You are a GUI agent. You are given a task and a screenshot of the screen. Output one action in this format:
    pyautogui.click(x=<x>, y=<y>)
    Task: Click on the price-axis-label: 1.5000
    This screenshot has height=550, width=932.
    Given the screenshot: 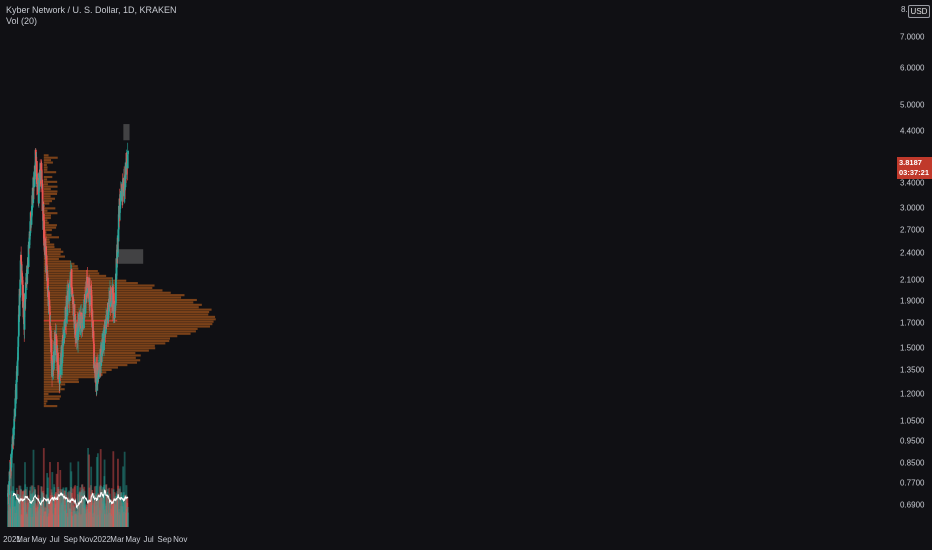 What is the action you would take?
    pyautogui.click(x=912, y=348)
    